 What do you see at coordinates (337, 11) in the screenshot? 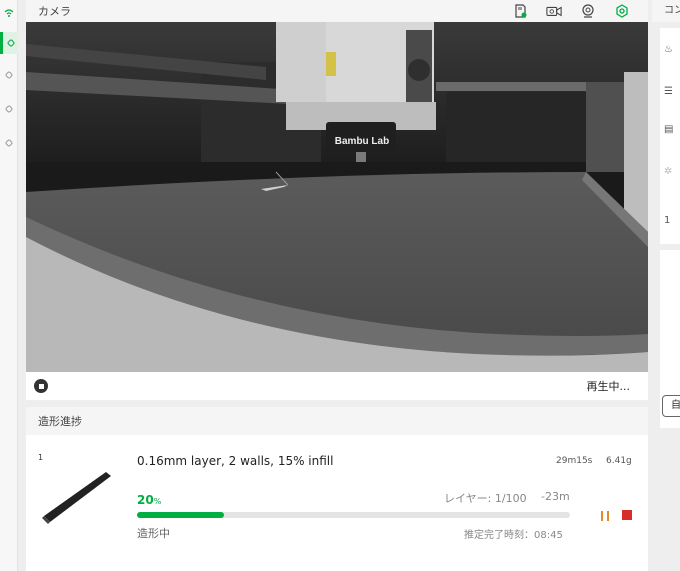
I see `camera-header: カメラ` at bounding box center [337, 11].